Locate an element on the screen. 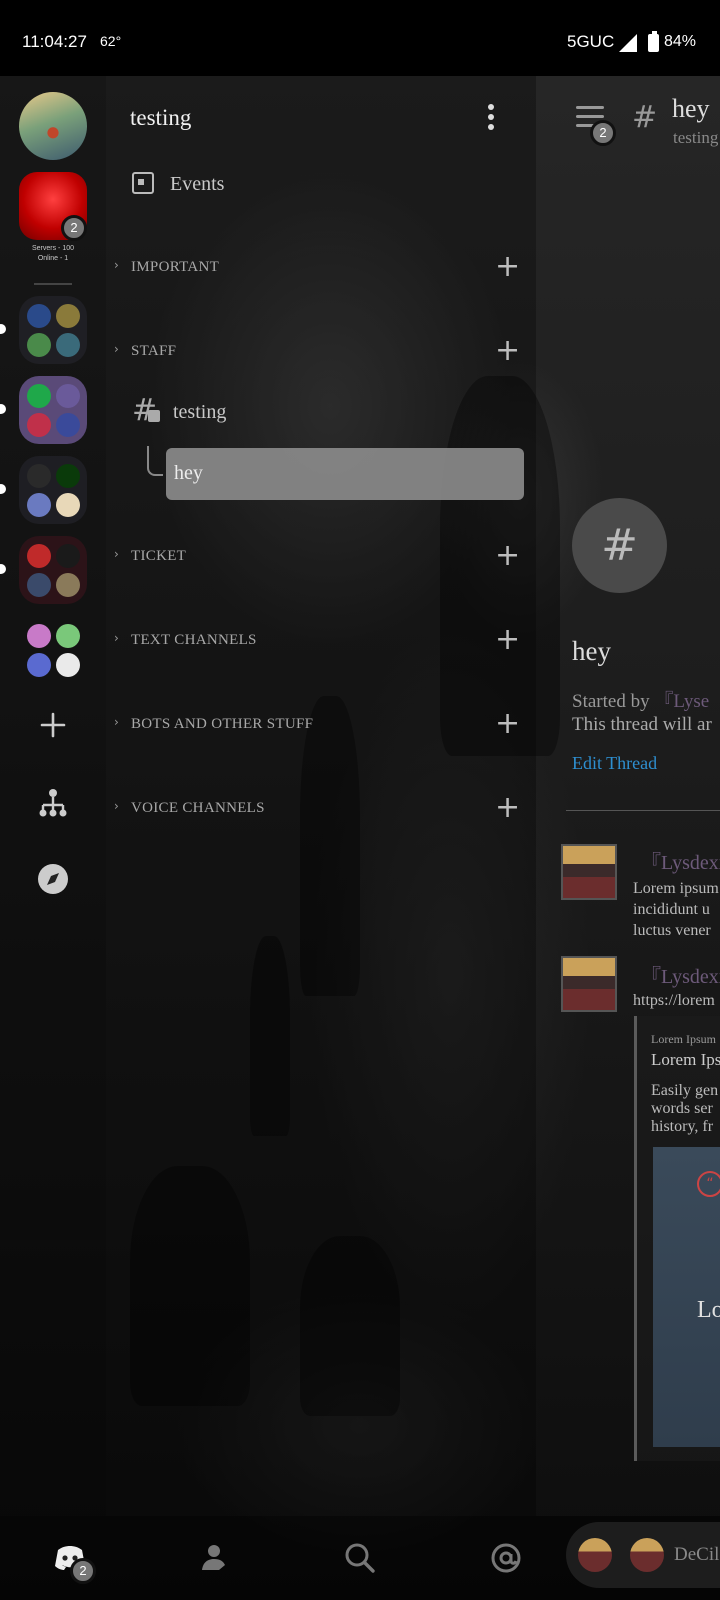 This screenshot has height=1600, width=720. chat-header-title: hey is located at coordinates (691, 108).